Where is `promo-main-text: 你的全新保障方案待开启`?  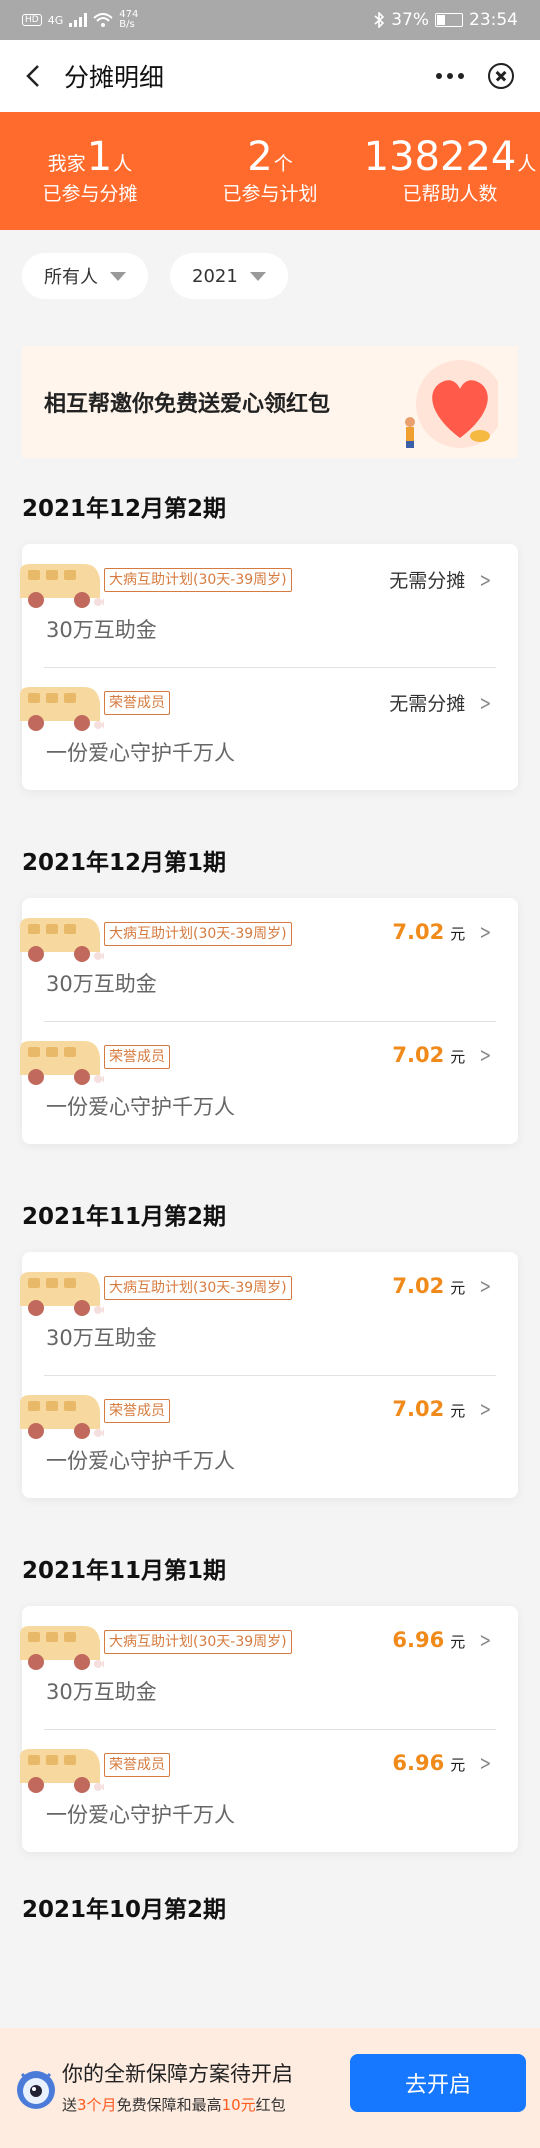 promo-main-text: 你的全新保障方案待开启 is located at coordinates (177, 2074).